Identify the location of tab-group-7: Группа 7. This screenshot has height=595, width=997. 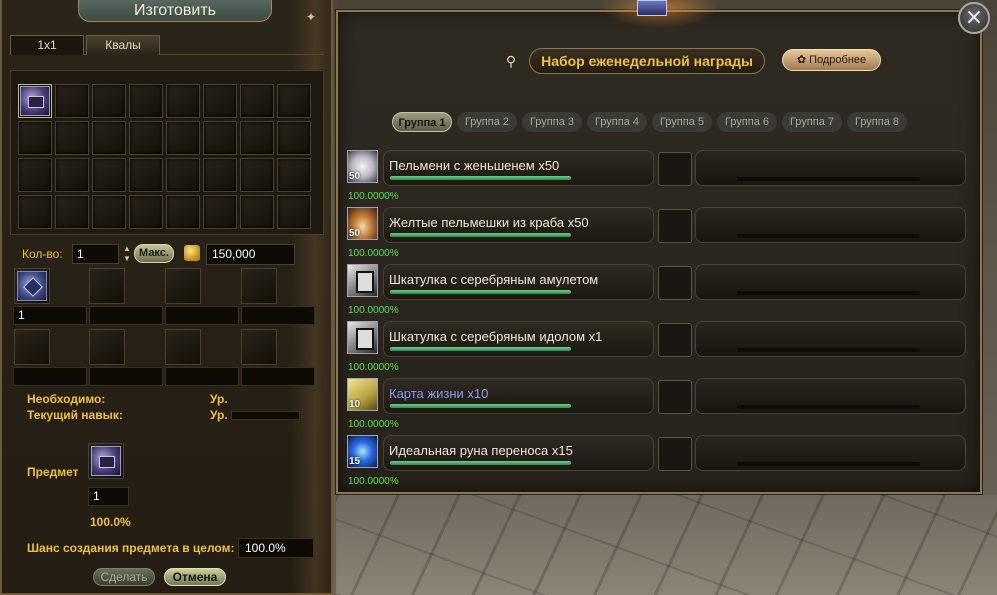
(812, 122).